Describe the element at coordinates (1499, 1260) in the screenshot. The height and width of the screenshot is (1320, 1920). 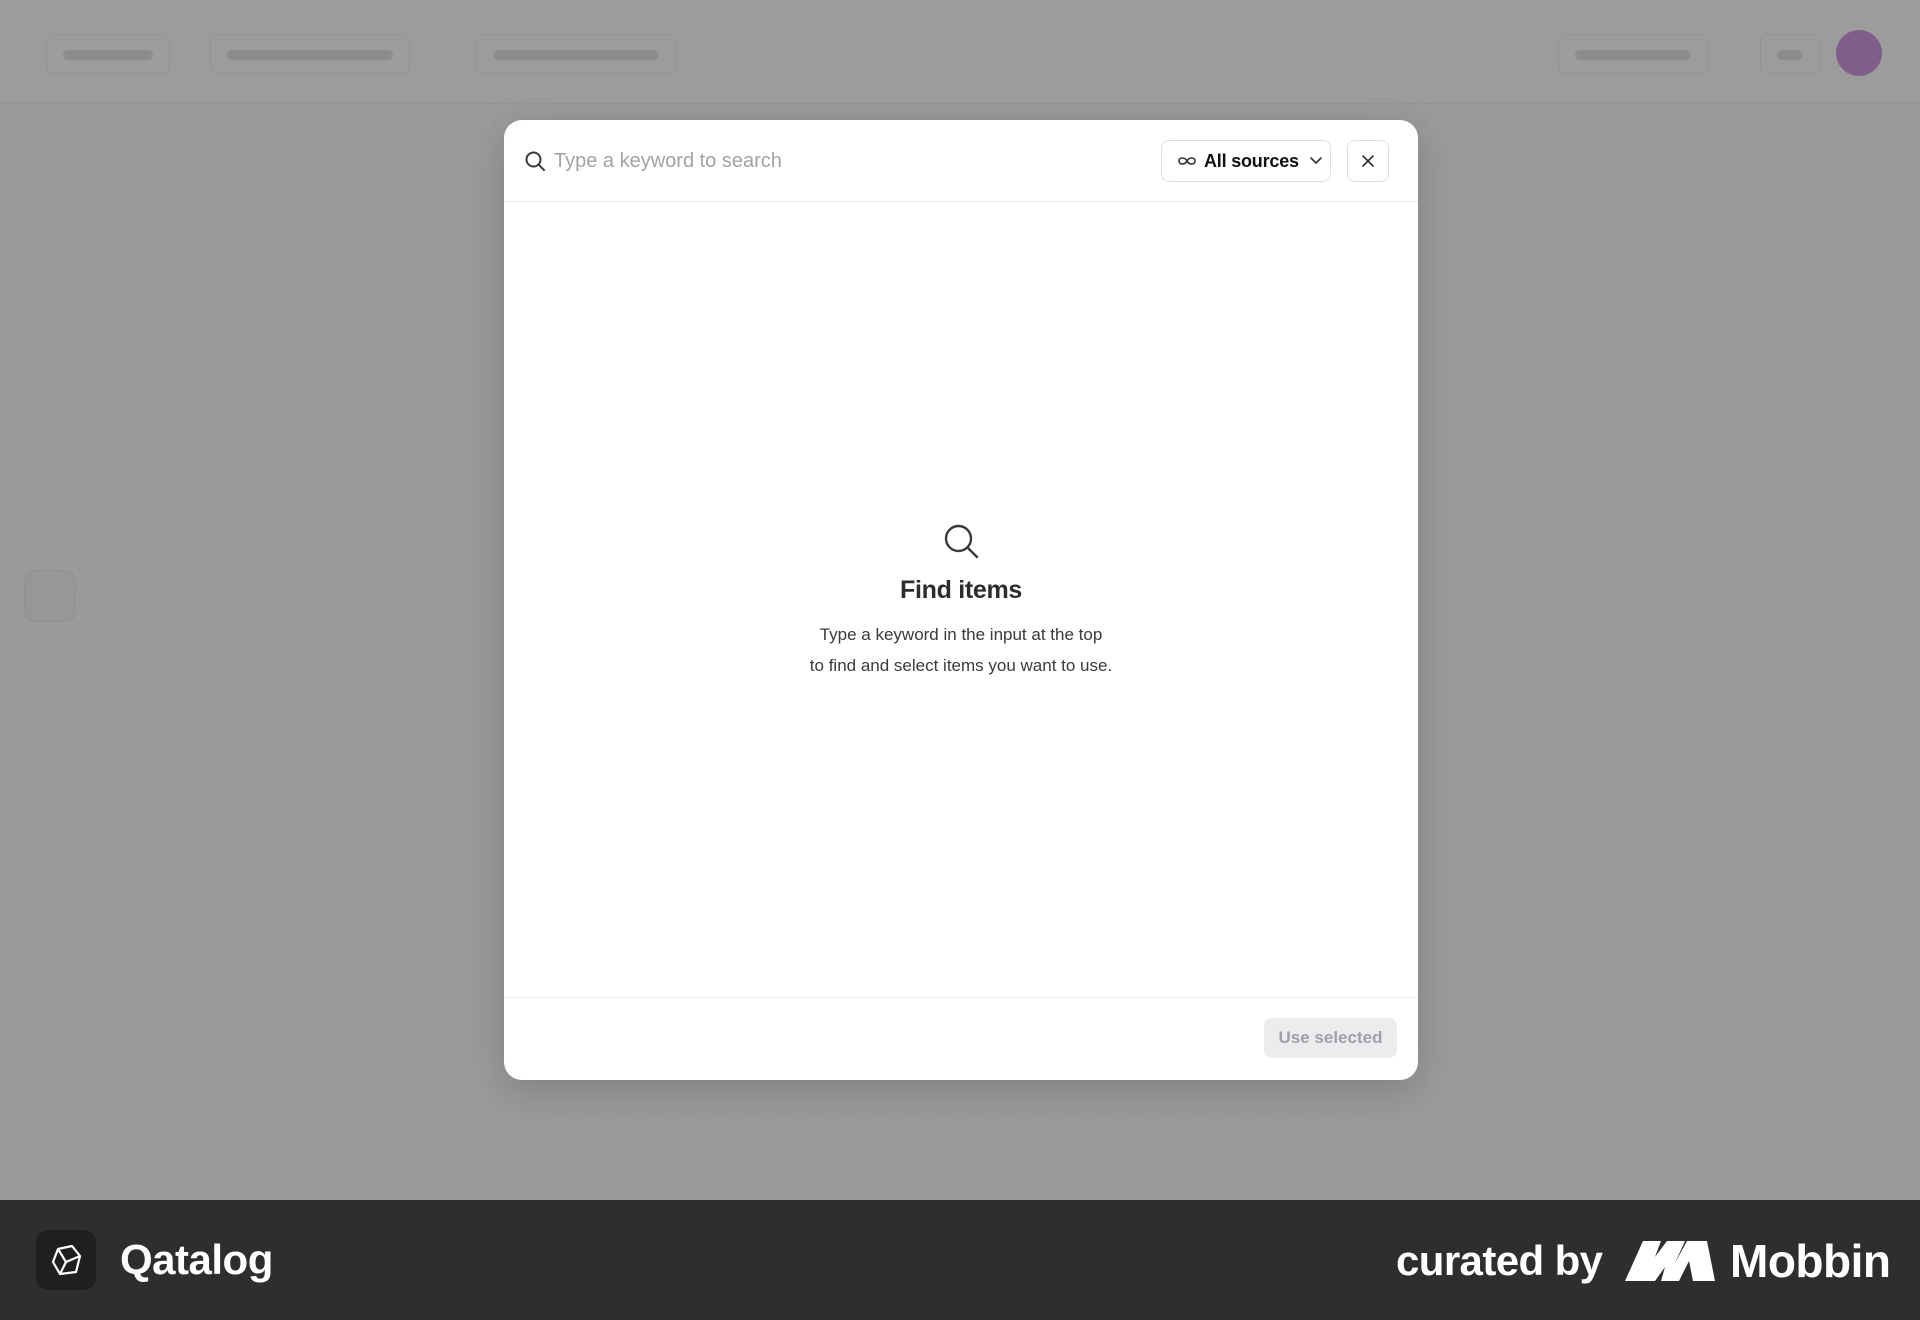
I see `curated-by-label: curated by` at that location.